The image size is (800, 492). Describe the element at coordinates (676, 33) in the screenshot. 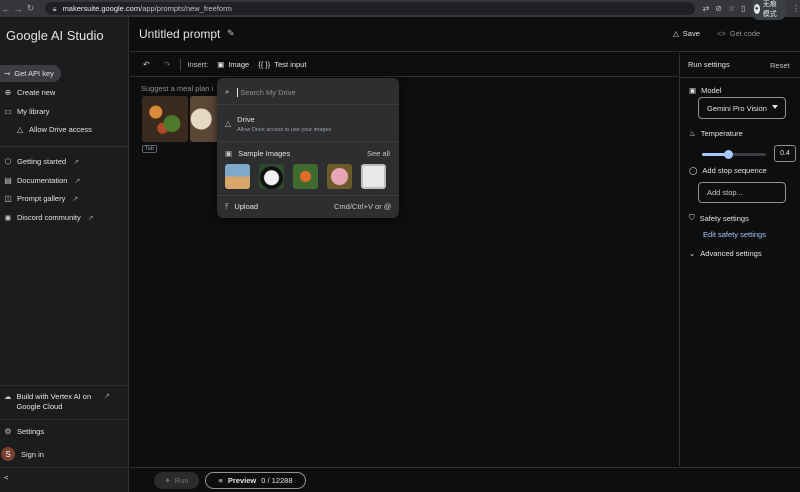

I see `drive-save-icon: △` at that location.